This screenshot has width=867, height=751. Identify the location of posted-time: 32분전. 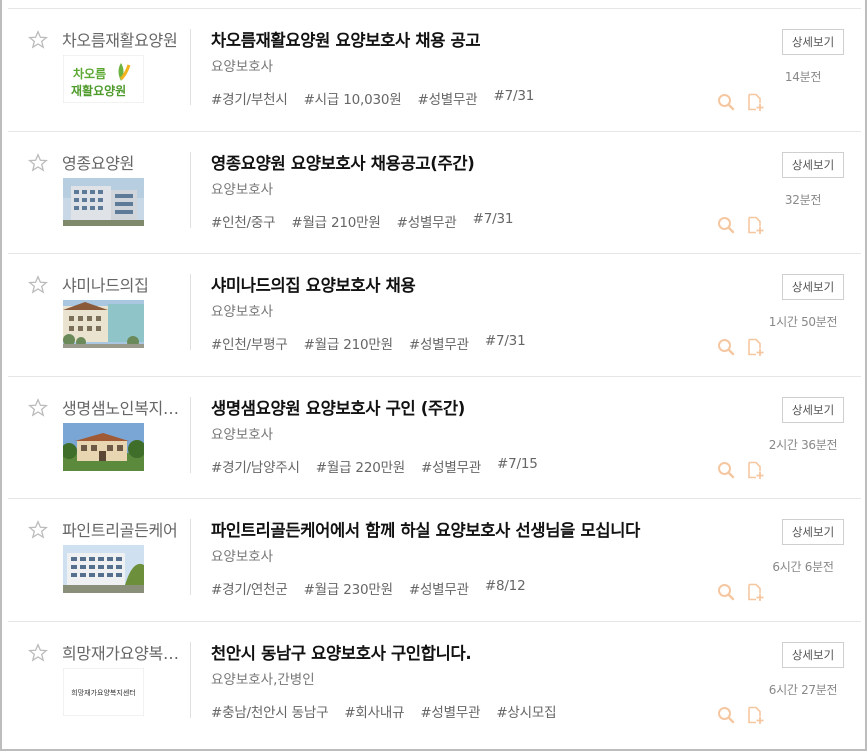
(803, 199).